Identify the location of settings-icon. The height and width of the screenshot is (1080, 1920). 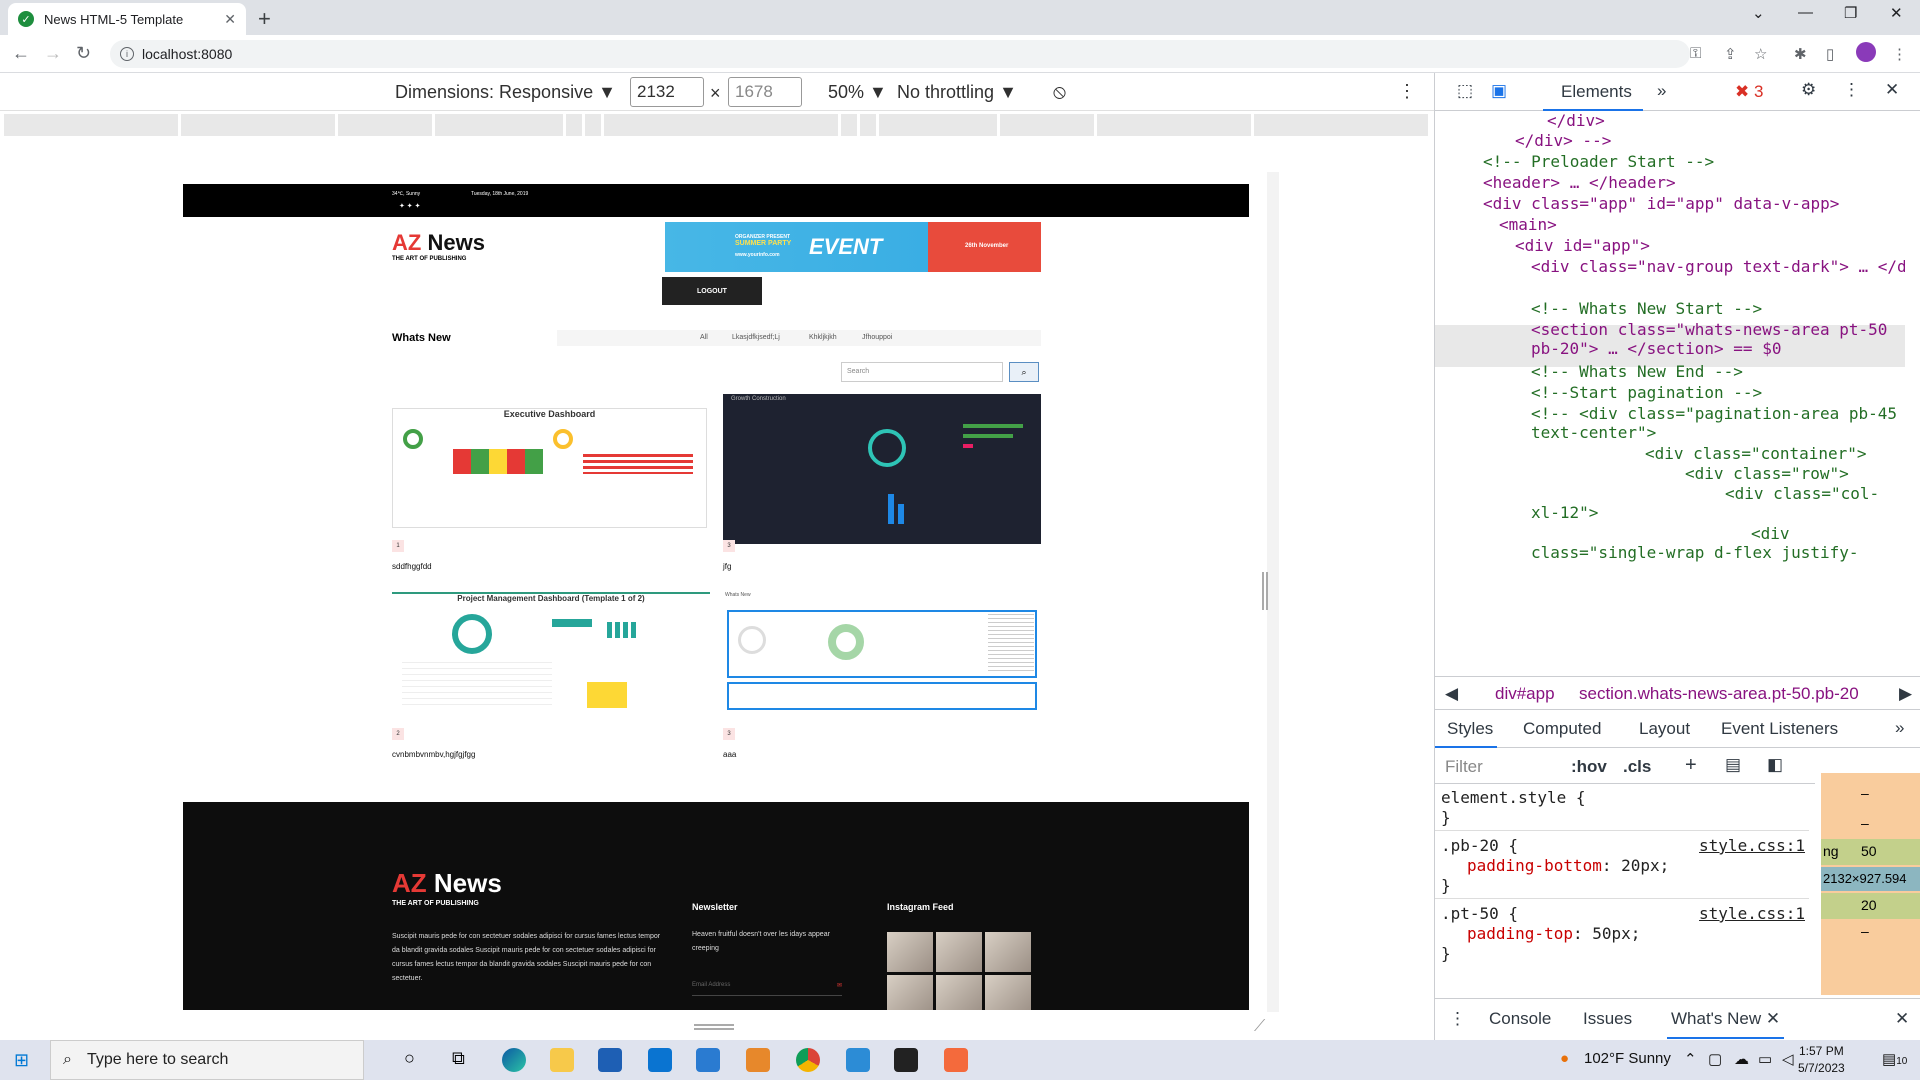
(708, 1060).